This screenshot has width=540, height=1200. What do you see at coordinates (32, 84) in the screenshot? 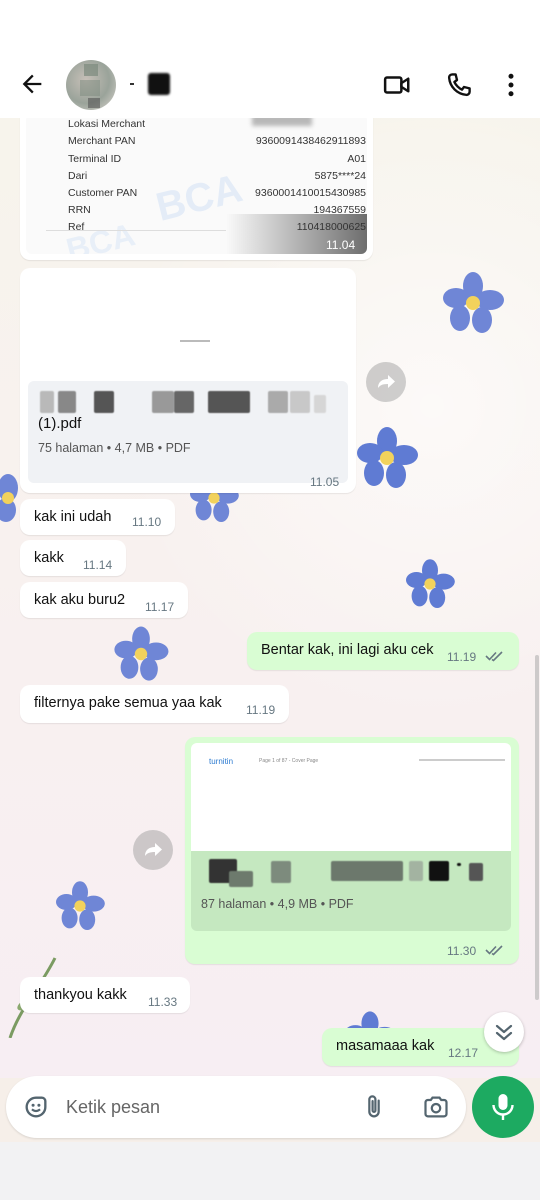
I see `back-arrow-icon` at bounding box center [32, 84].